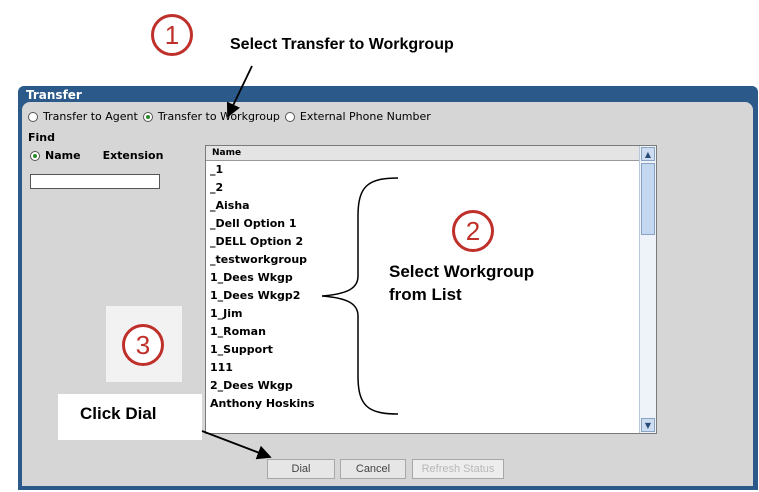 The height and width of the screenshot is (492, 759). What do you see at coordinates (236, 445) in the screenshot?
I see `step-3-arrow` at bounding box center [236, 445].